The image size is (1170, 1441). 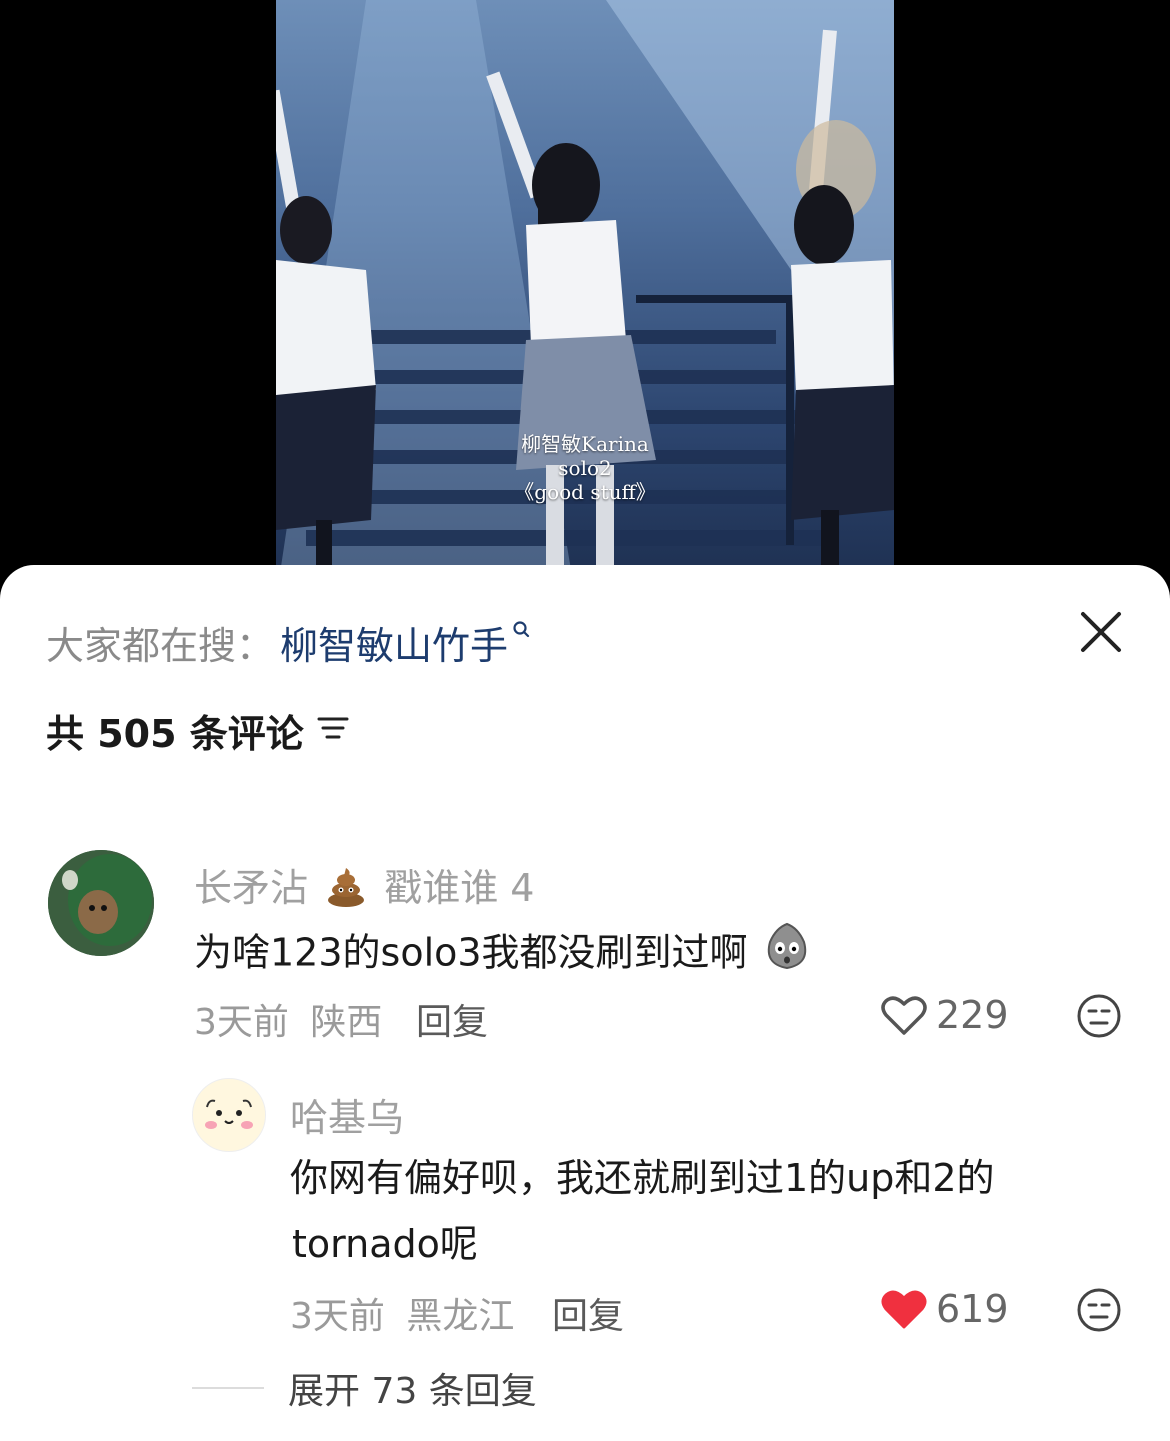 What do you see at coordinates (228, 1388) in the screenshot?
I see `divider-line` at bounding box center [228, 1388].